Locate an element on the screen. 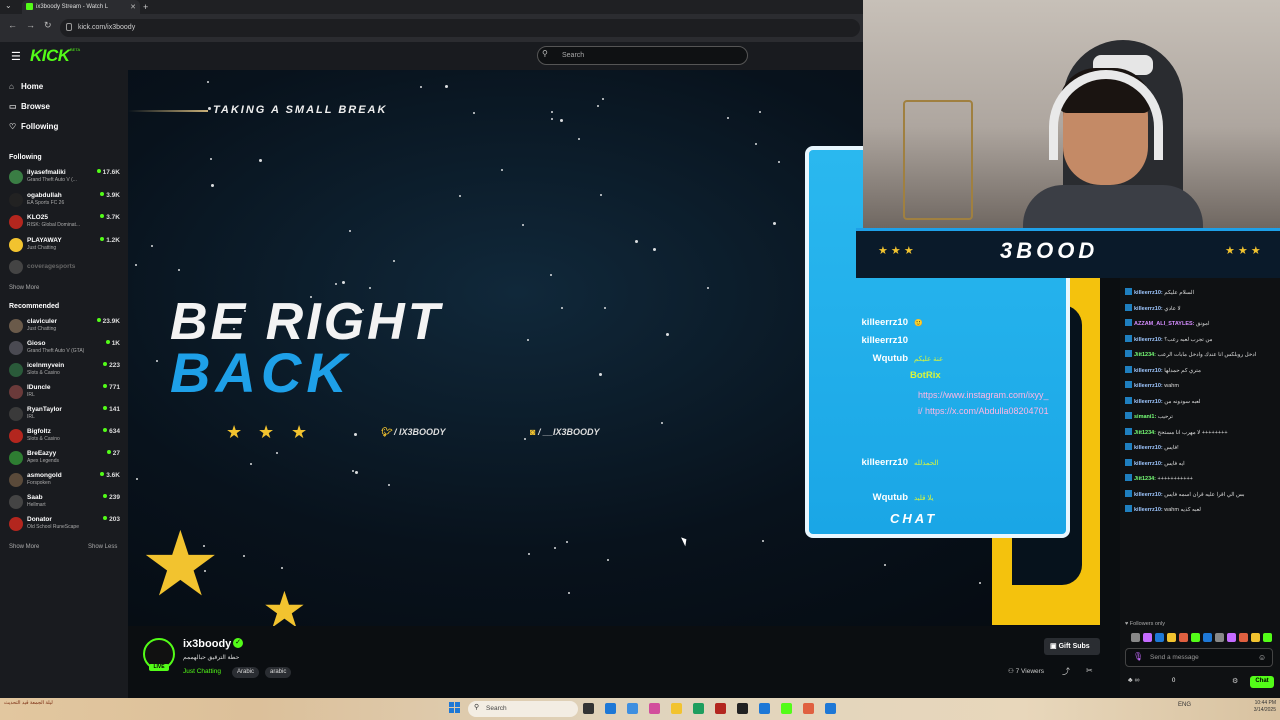  forward-arrow-icon: → is located at coordinates (30, 25).